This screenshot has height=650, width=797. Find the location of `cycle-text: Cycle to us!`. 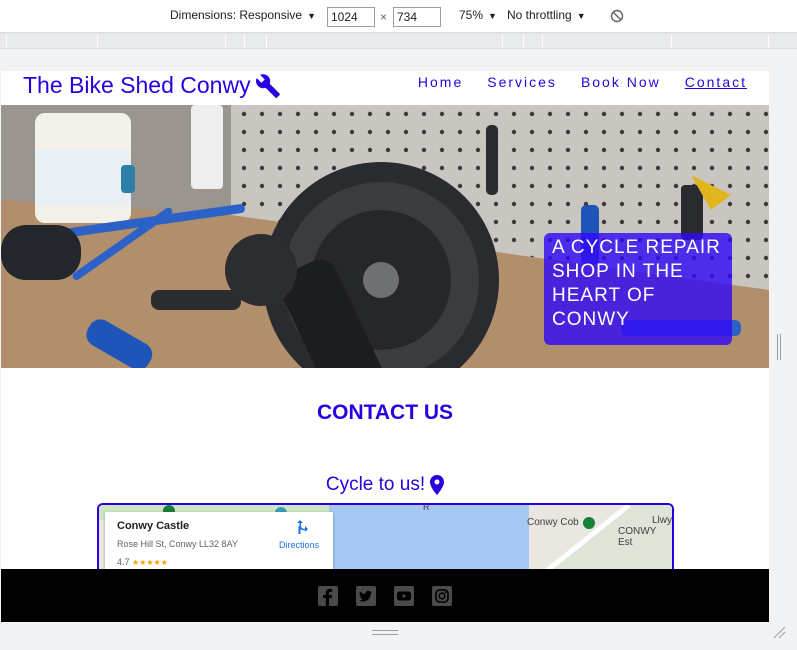

cycle-text: Cycle to us! is located at coordinates (375, 484).